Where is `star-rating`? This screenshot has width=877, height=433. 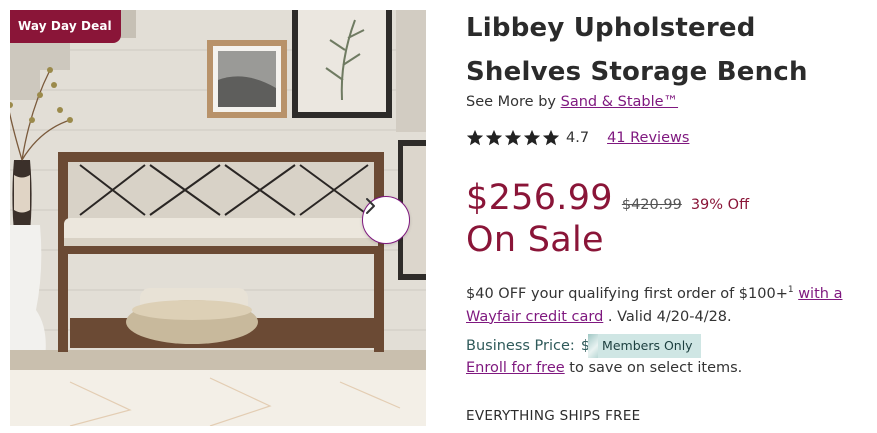
star-rating is located at coordinates (513, 138).